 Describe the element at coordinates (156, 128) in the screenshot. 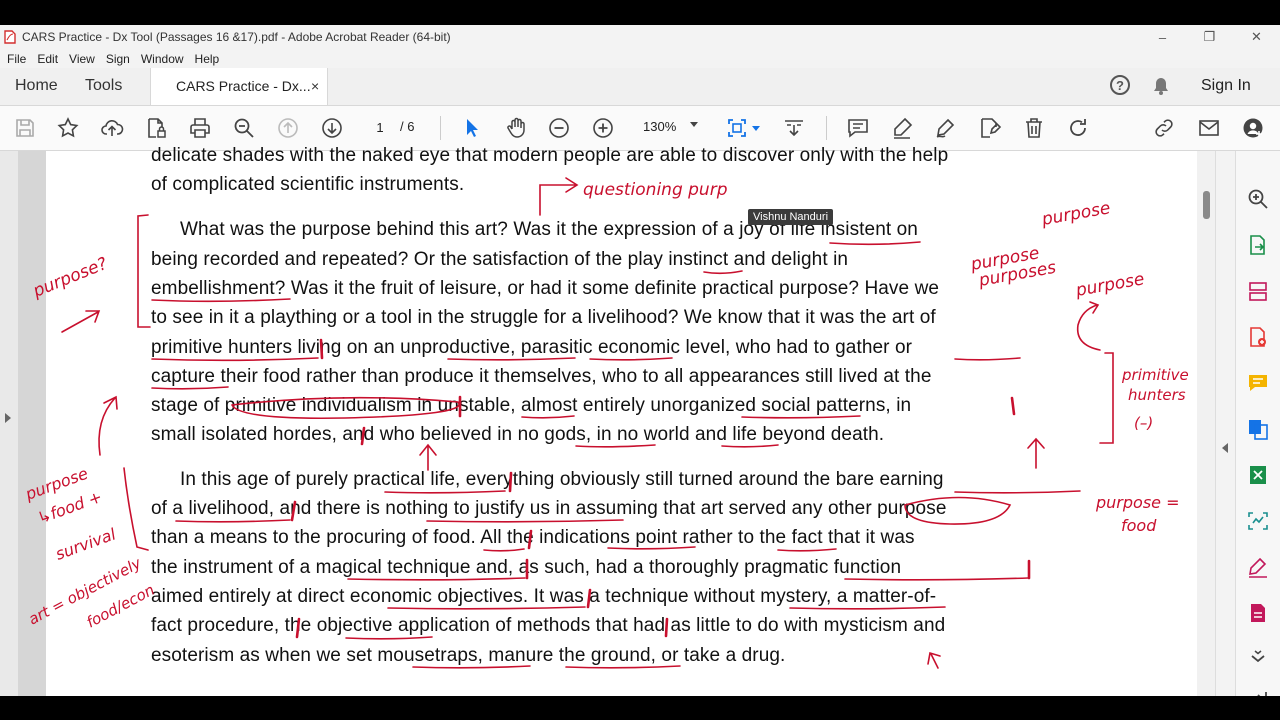

I see `protect-file-icon` at that location.